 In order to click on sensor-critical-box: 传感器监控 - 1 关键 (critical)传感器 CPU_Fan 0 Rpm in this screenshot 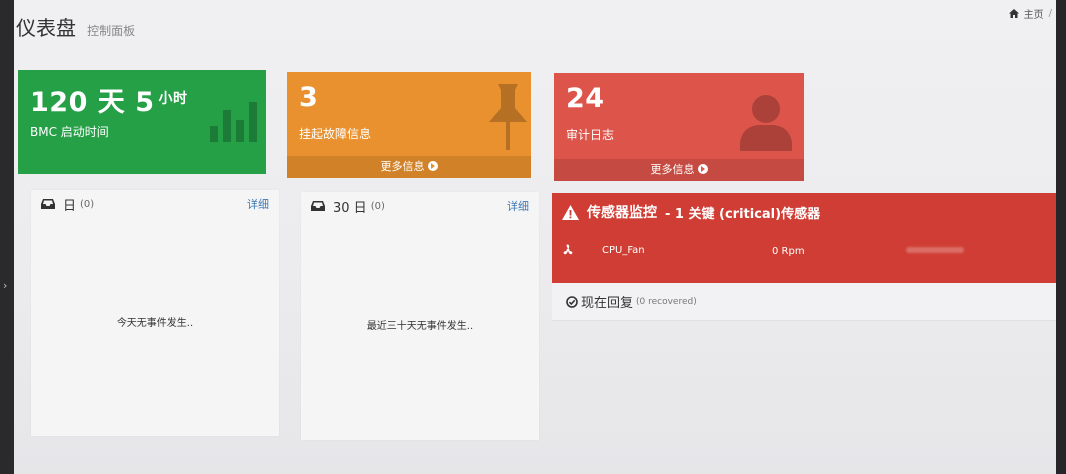, I will do `click(806, 238)`.